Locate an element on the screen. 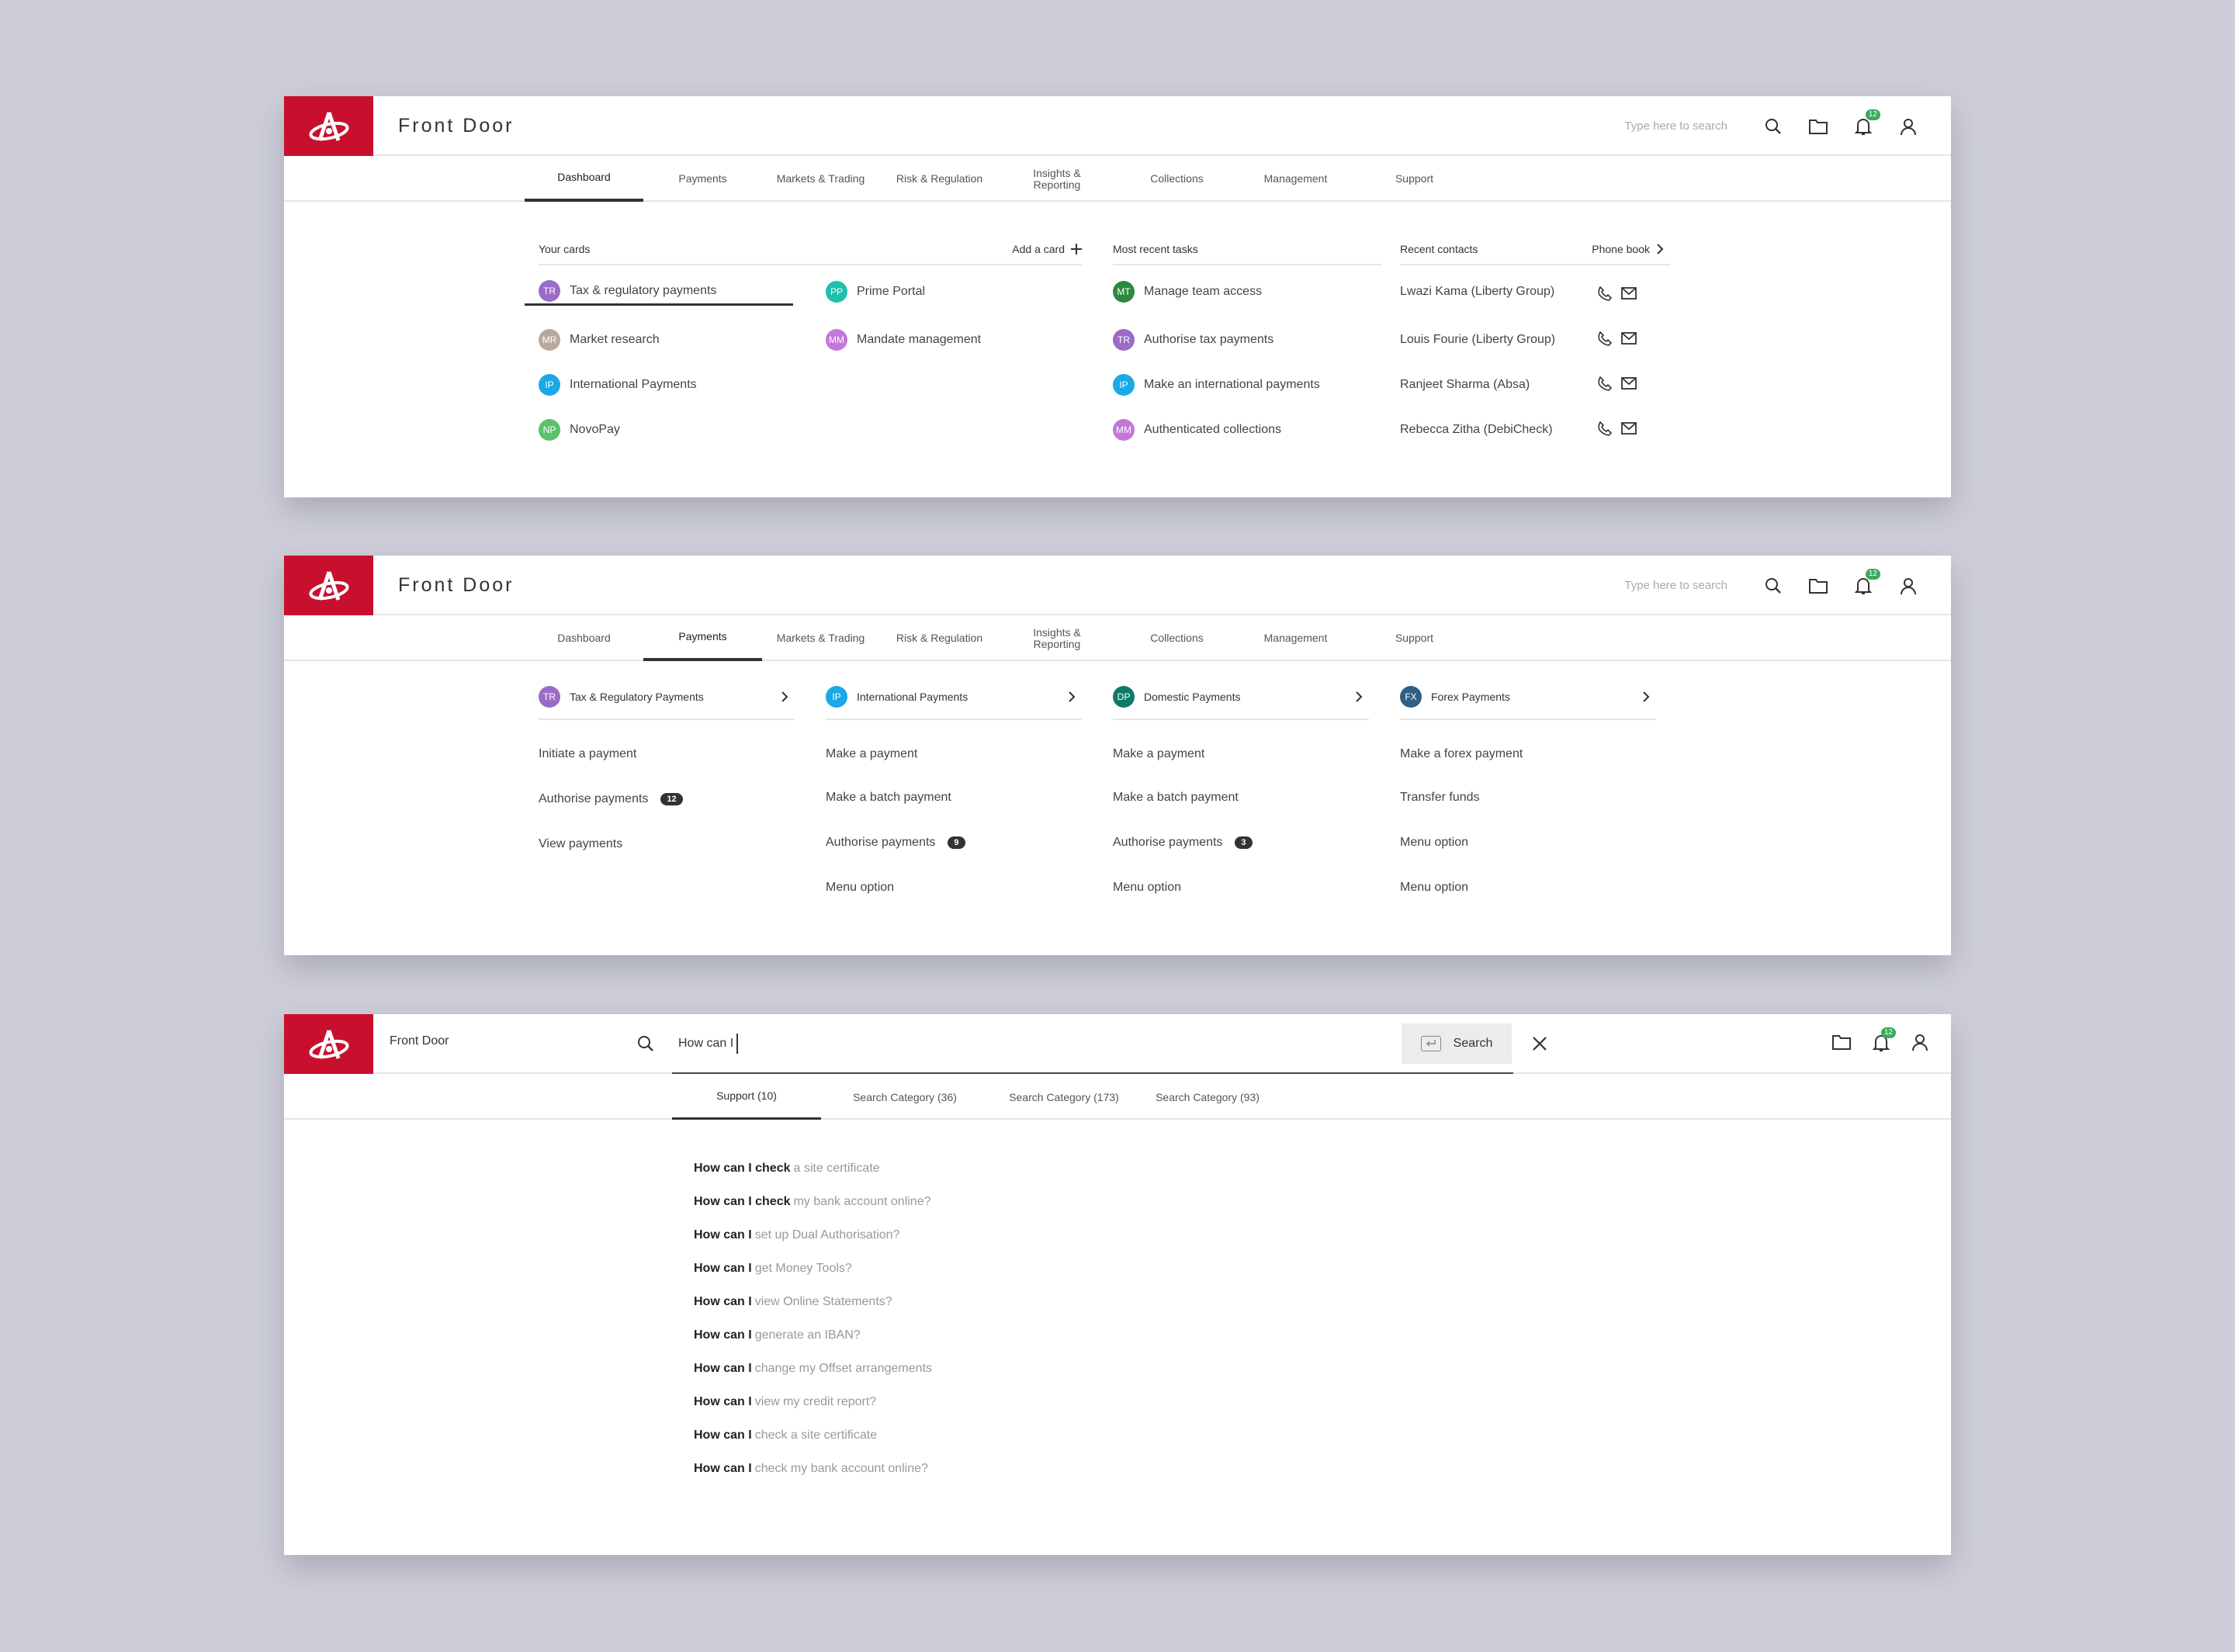 This screenshot has width=2235, height=1652. tab-search-category: Search Category (36) is located at coordinates (905, 1097).